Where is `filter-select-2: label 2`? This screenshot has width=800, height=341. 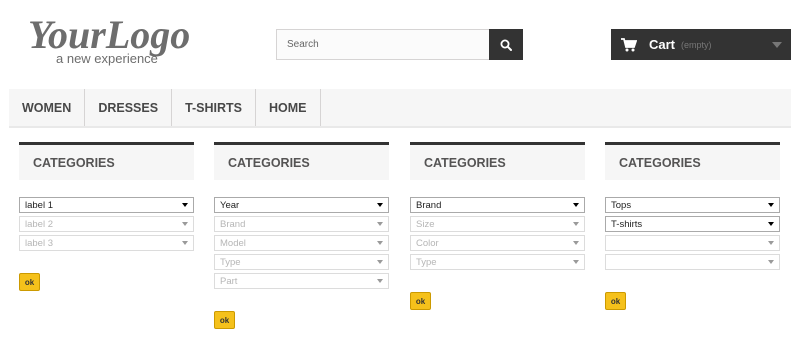 filter-select-2: label 2 is located at coordinates (106, 224).